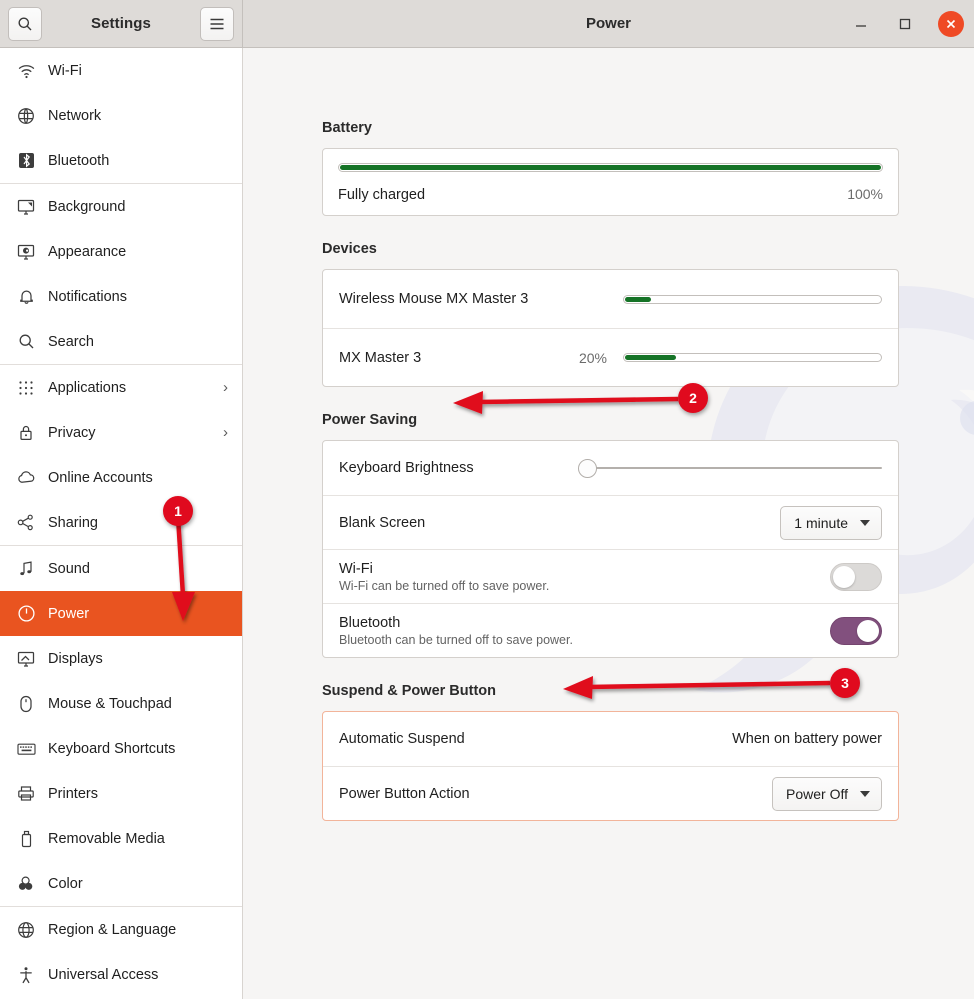  I want to click on sidebar-item-label: Search, so click(71, 341).